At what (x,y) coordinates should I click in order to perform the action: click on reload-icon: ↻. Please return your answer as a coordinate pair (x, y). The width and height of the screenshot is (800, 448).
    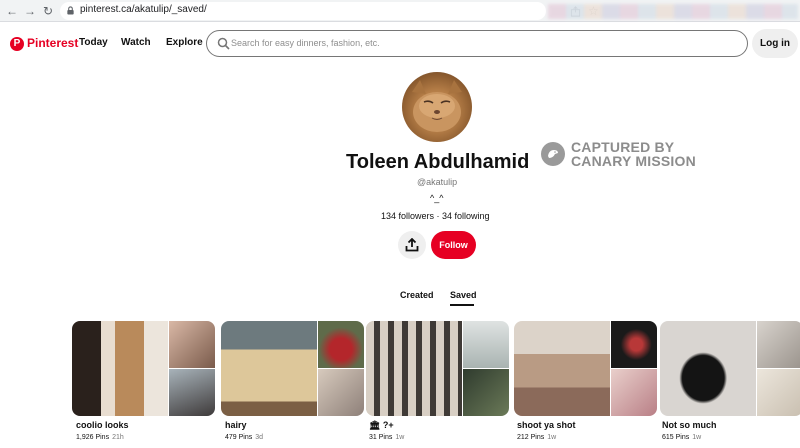
    Looking at the image, I should click on (48, 11).